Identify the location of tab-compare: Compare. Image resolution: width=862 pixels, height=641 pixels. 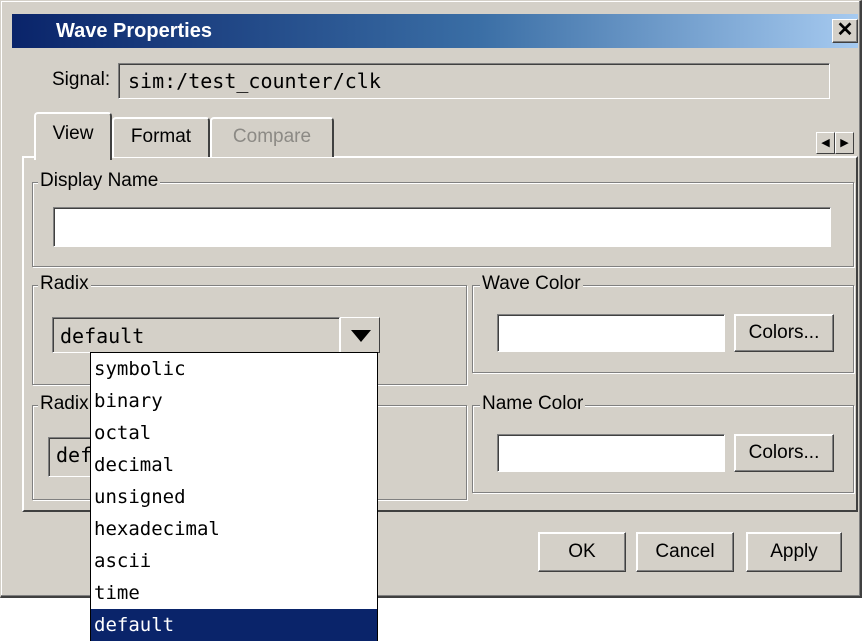
(272, 137).